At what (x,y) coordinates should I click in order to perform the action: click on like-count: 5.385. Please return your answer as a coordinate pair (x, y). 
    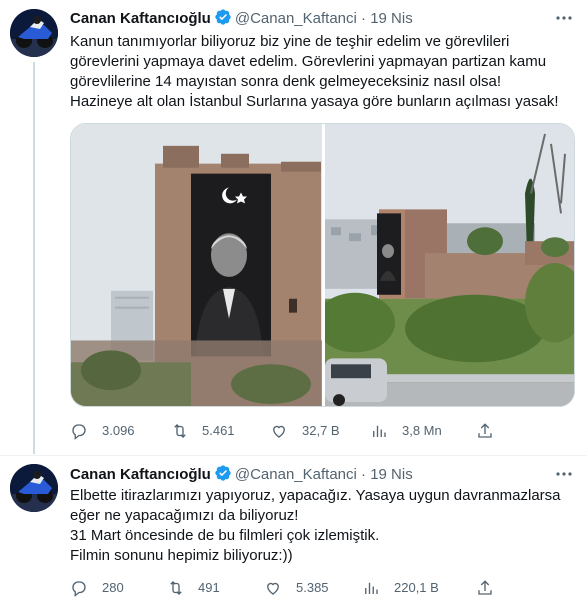
    Looking at the image, I should click on (312, 587).